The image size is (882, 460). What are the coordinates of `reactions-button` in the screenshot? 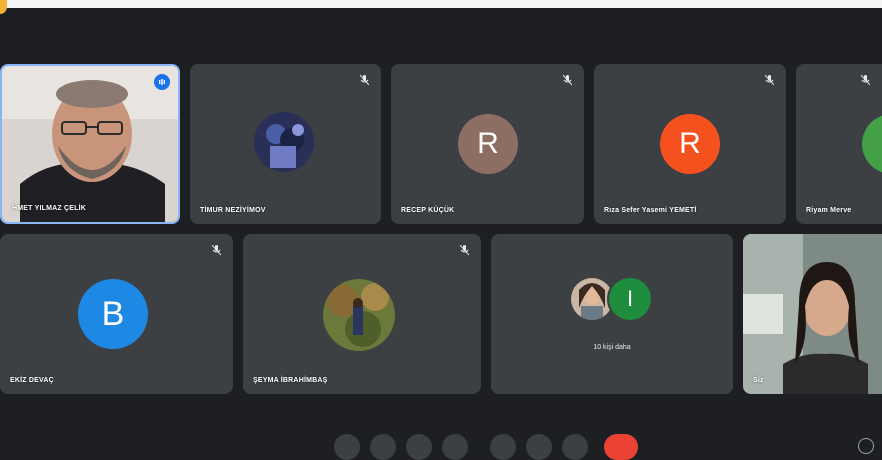 It's located at (539, 447).